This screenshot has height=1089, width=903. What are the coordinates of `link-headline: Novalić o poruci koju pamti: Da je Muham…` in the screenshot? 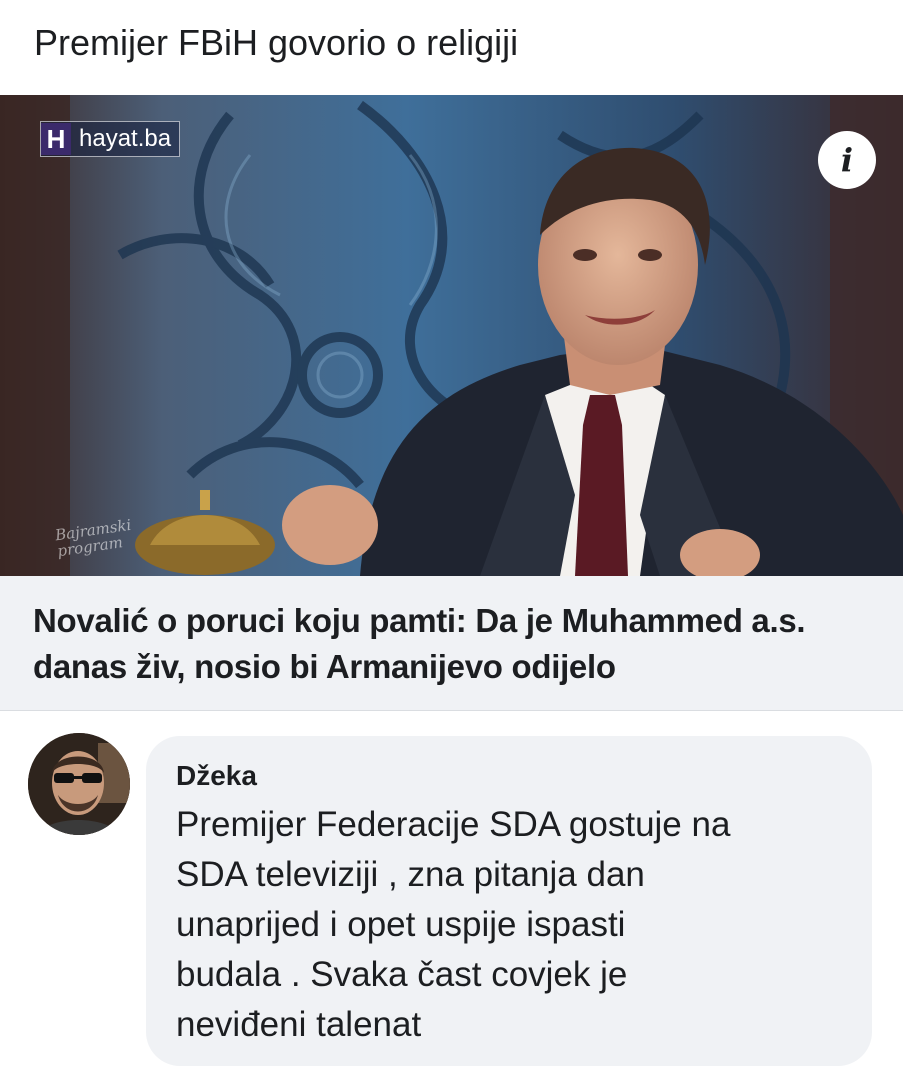 It's located at (419, 643).